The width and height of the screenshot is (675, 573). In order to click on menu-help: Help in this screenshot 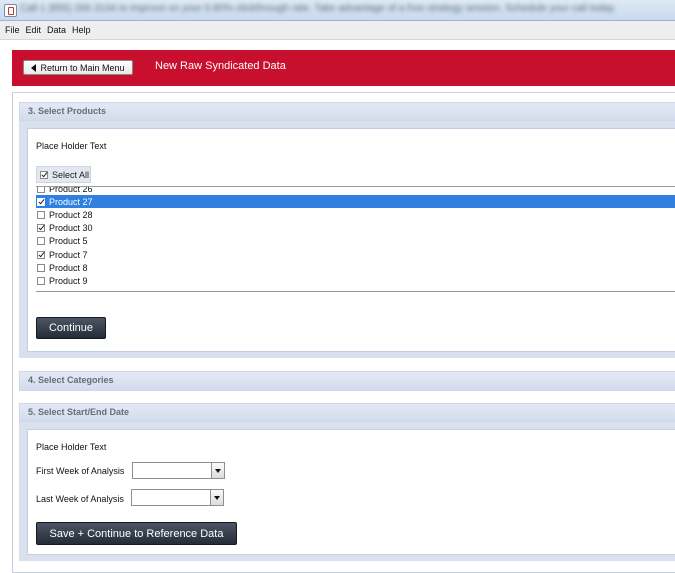, I will do `click(81, 30)`.